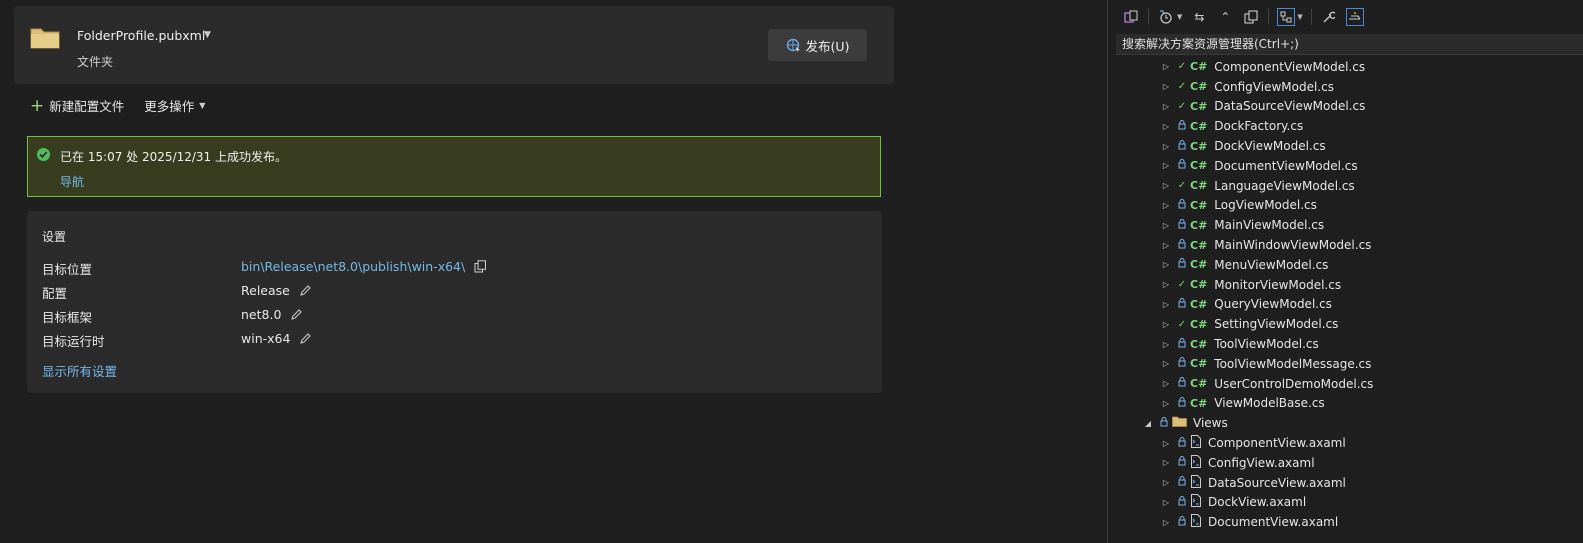  What do you see at coordinates (454, 45) in the screenshot?
I see `publish-profile-card: FolderProfile.pubxml ▼ 文件夹 发布(U)` at bounding box center [454, 45].